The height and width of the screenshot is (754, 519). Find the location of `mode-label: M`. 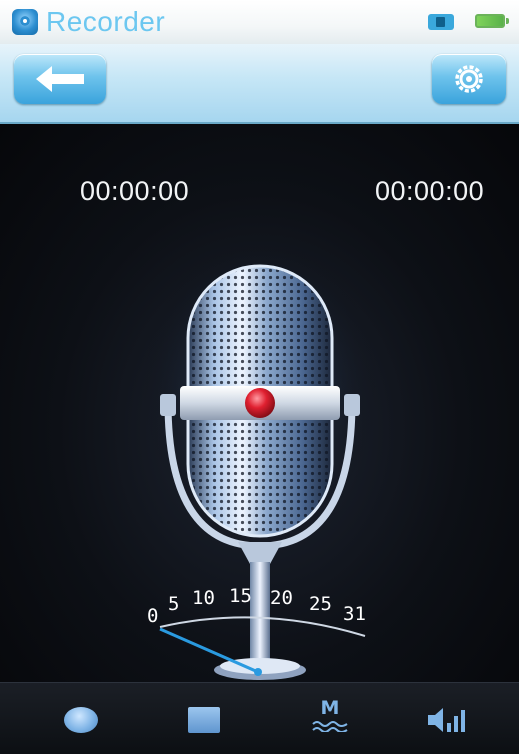

mode-label: M is located at coordinates (330, 708).